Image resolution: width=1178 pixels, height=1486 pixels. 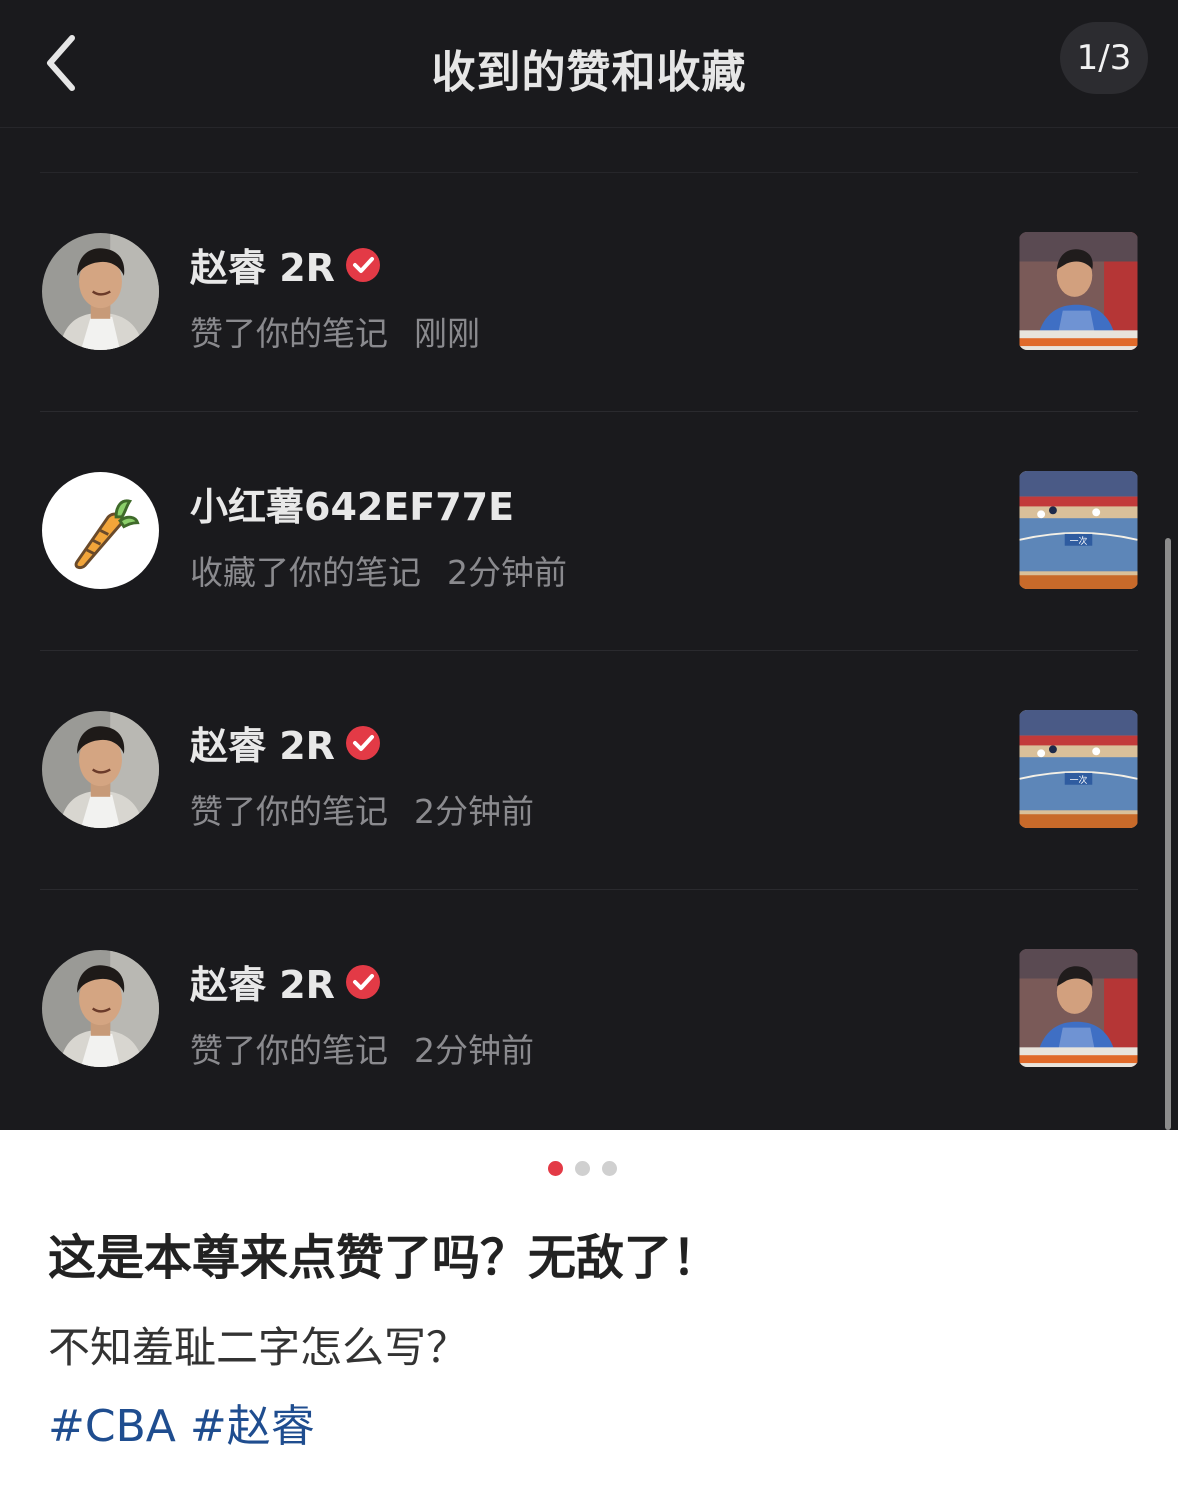 I want to click on top-bar: 收到的赞和收藏 1/3, so click(x=589, y=64).